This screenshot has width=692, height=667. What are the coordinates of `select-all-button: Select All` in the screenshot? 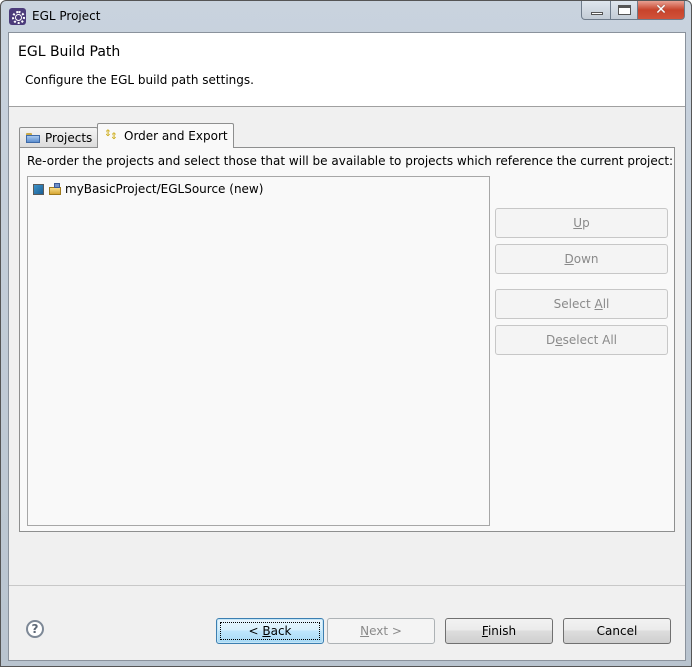 It's located at (581, 304).